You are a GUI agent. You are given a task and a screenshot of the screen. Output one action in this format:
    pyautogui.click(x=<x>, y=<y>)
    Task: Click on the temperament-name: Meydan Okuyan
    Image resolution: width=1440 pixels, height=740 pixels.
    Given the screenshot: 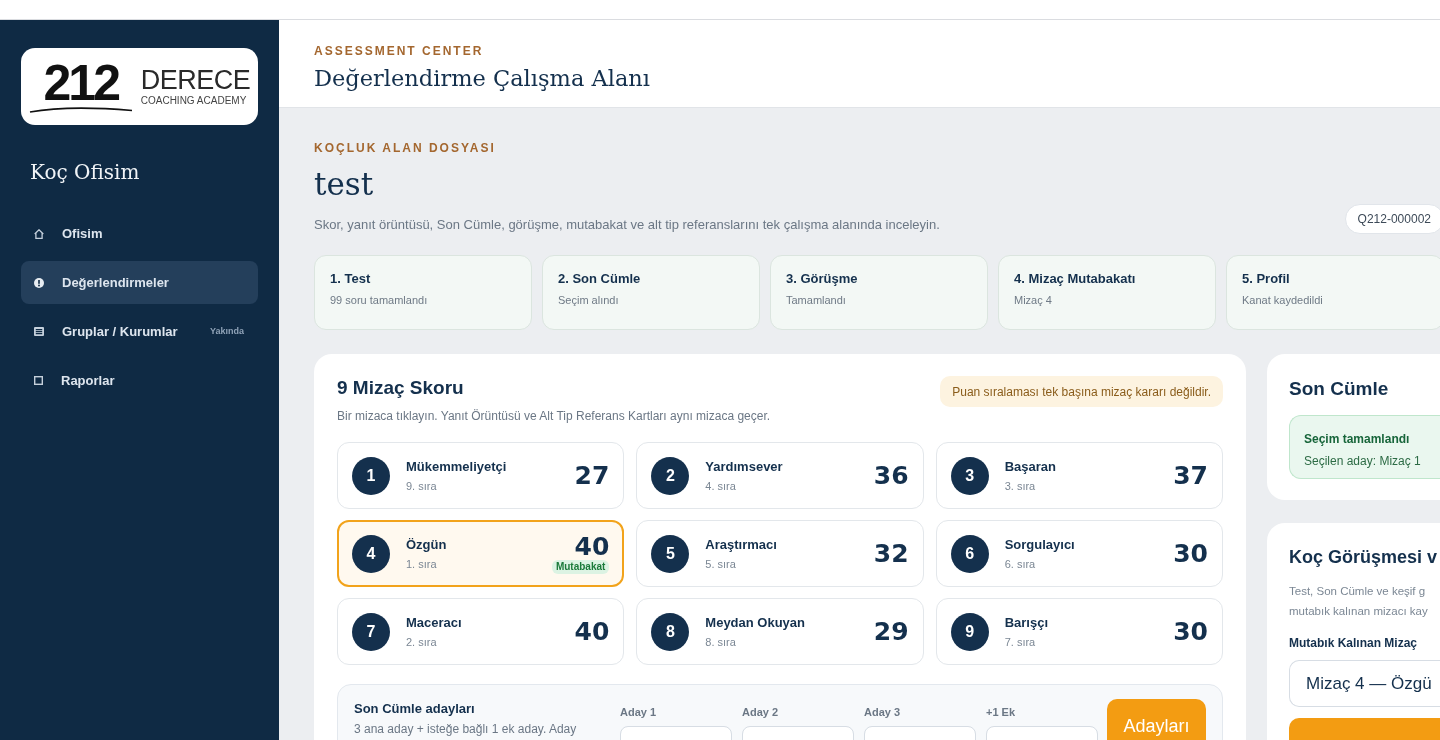 What is the action you would take?
    pyautogui.click(x=756, y=622)
    